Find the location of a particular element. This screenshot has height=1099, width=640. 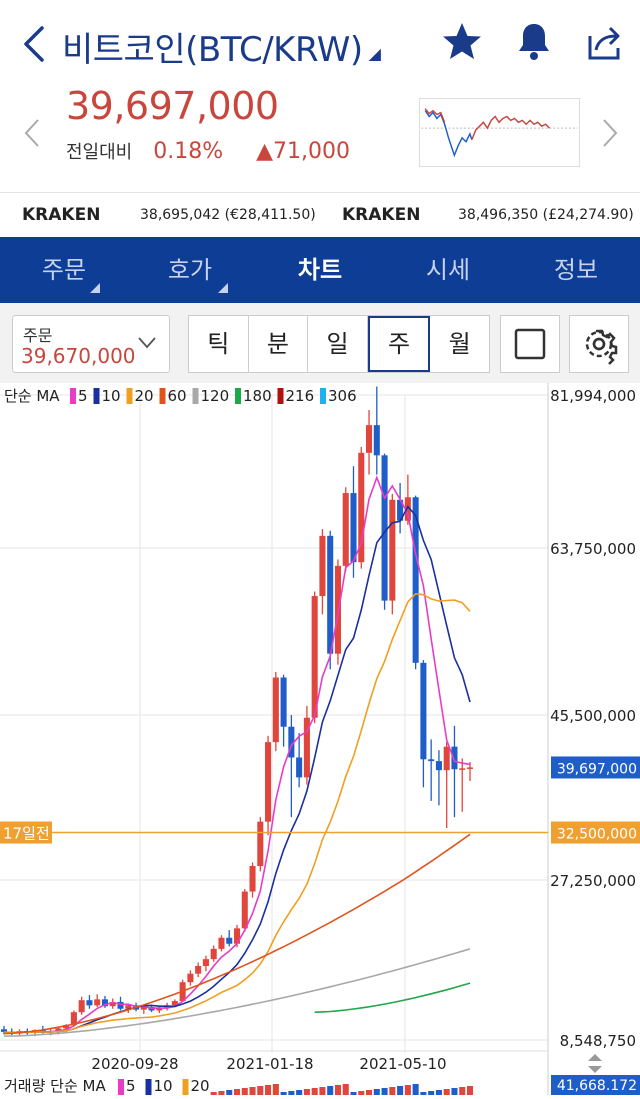

chart-toolbar: 주문 39,670,000 틱 분 일 주 월 is located at coordinates (320, 343).